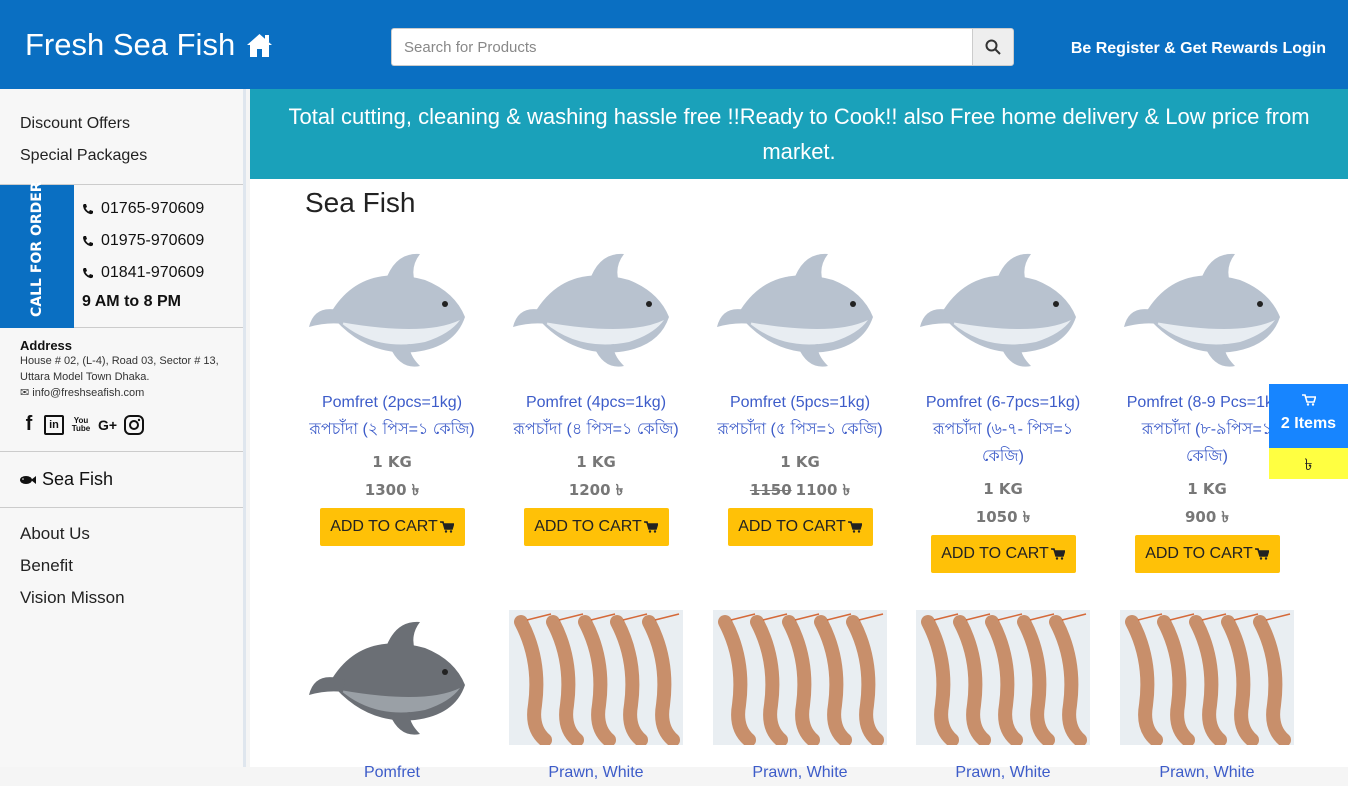  Describe the element at coordinates (28, 479) in the screenshot. I see `fish-icon` at that location.